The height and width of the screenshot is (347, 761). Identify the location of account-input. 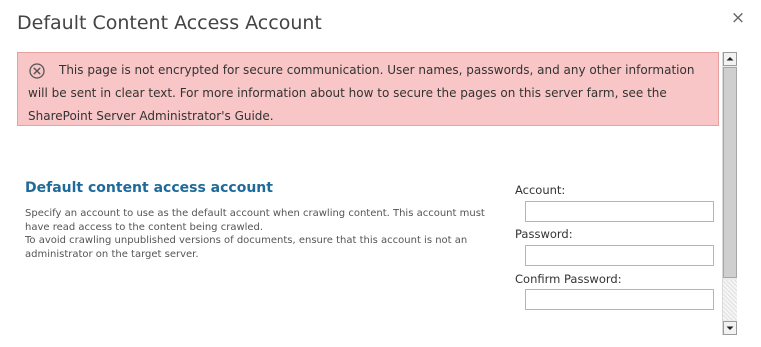
(619, 211).